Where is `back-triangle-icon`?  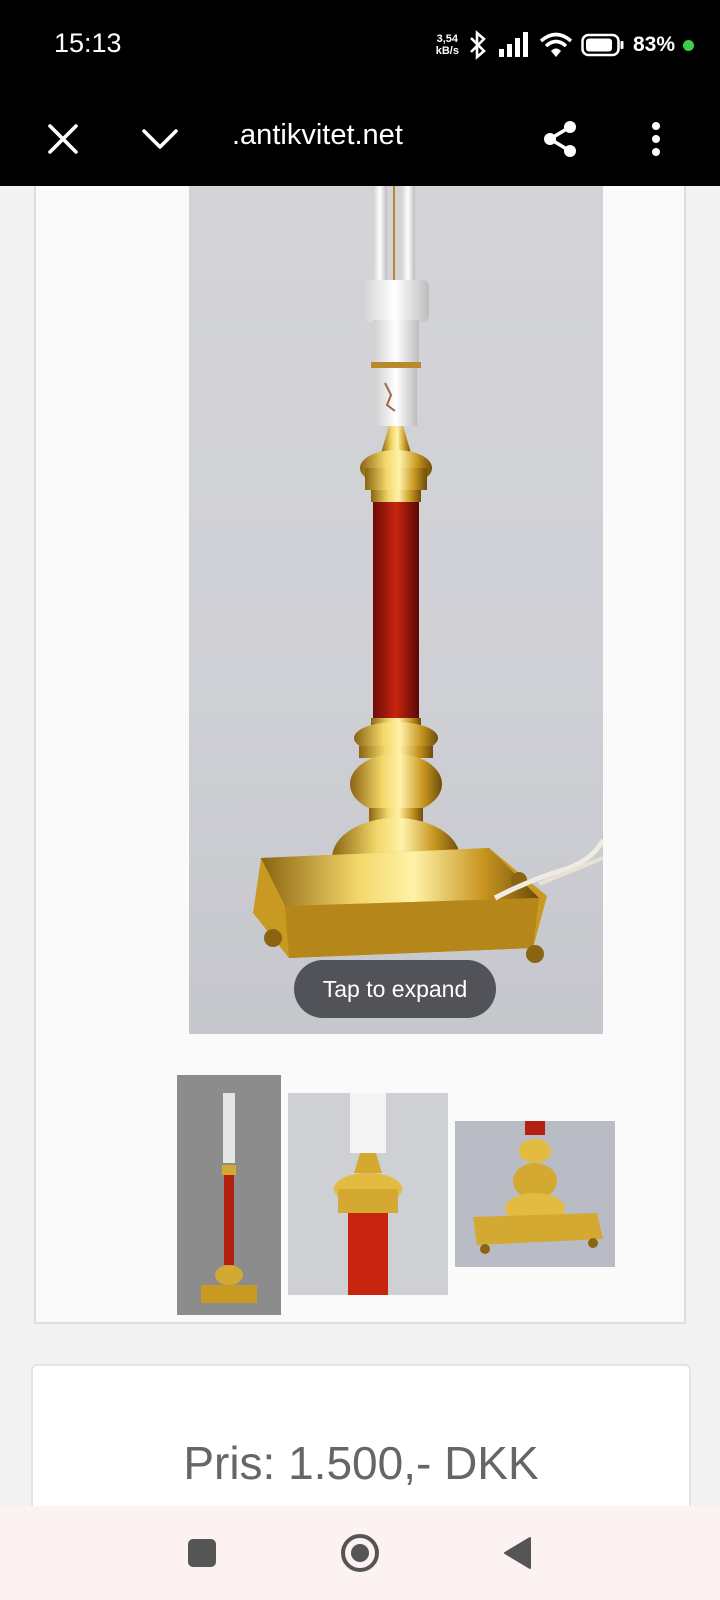 back-triangle-icon is located at coordinates (517, 1553).